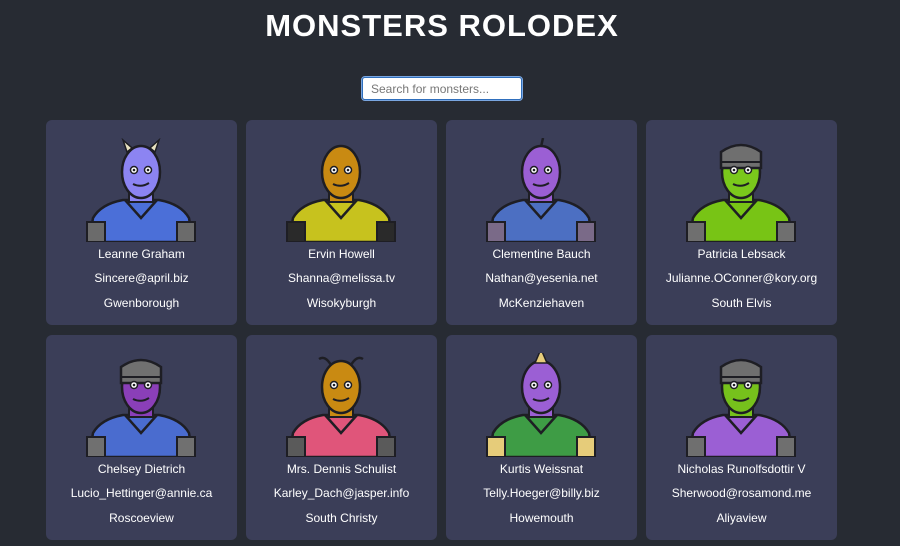 The width and height of the screenshot is (900, 546). I want to click on monster-city: South Elvis, so click(741, 303).